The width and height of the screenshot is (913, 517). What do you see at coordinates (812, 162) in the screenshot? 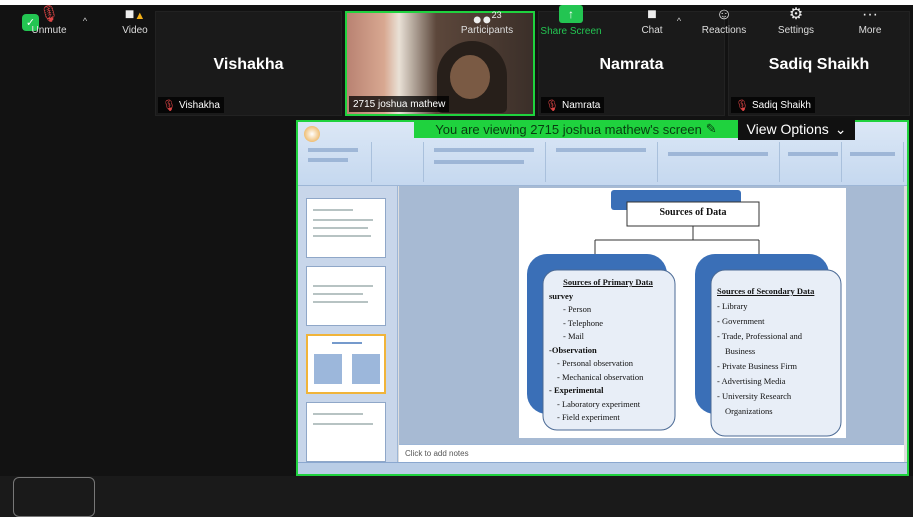
I see `ribbon-group-arrange` at bounding box center [812, 162].